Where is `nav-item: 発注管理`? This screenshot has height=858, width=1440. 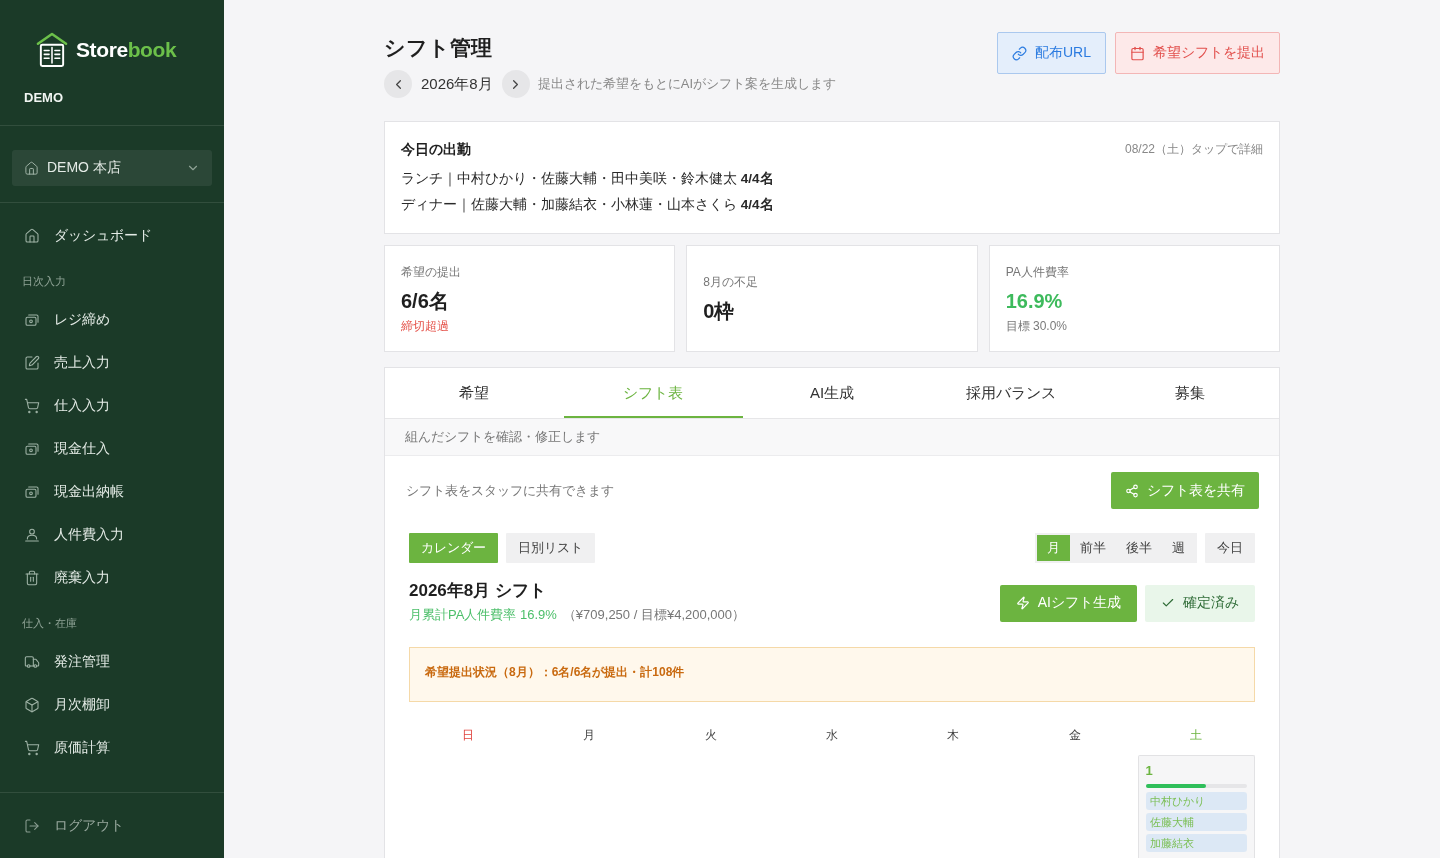
nav-item: 発注管理 is located at coordinates (112, 661).